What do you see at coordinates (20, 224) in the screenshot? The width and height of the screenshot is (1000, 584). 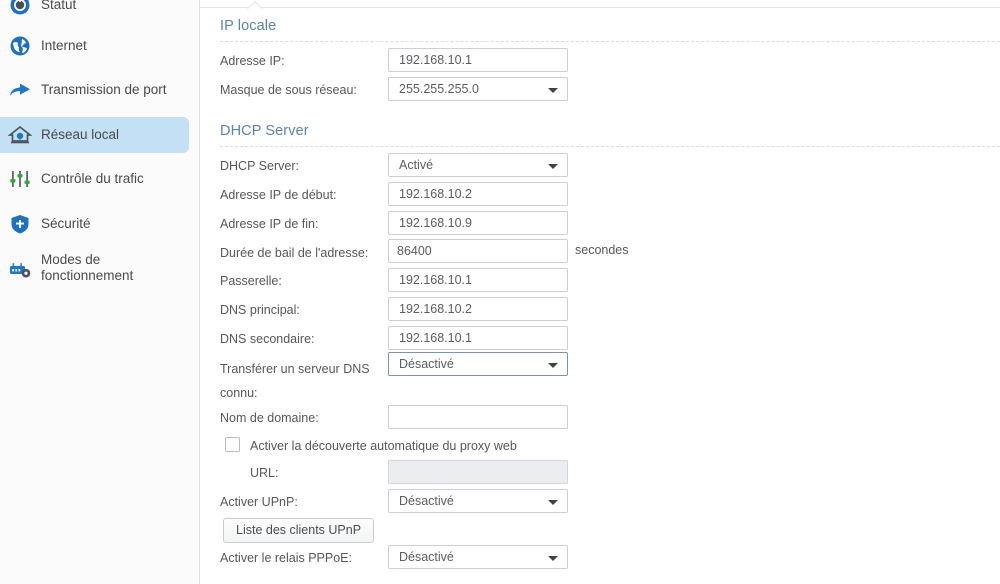 I see `shield-icon` at bounding box center [20, 224].